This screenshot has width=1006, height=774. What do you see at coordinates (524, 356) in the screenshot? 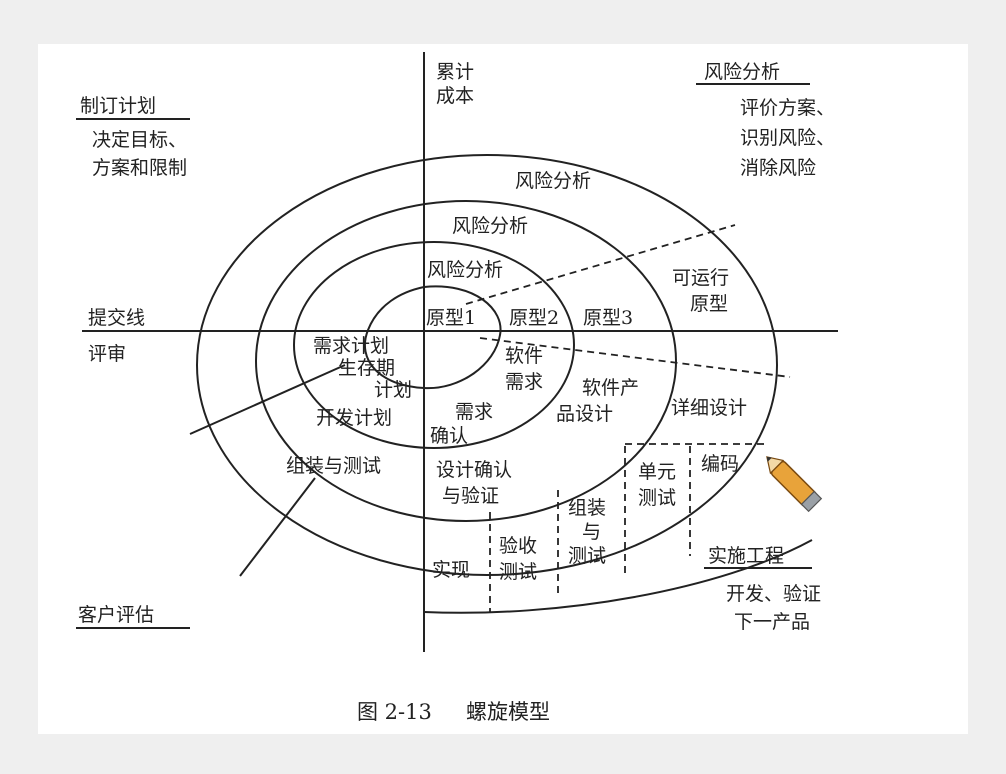
I see `software-requirements-1: 软件` at bounding box center [524, 356].